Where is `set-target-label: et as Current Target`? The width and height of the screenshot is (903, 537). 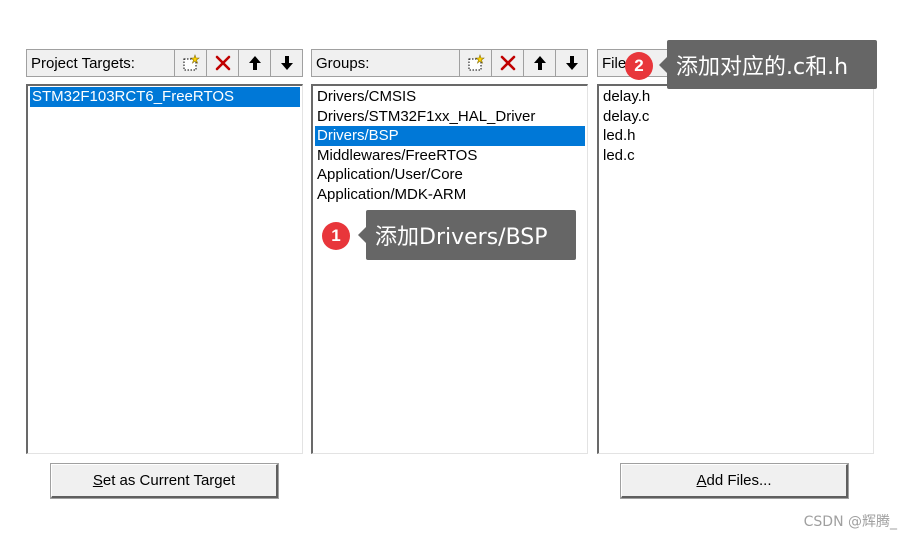
set-target-label: et as Current Target is located at coordinates (169, 480).